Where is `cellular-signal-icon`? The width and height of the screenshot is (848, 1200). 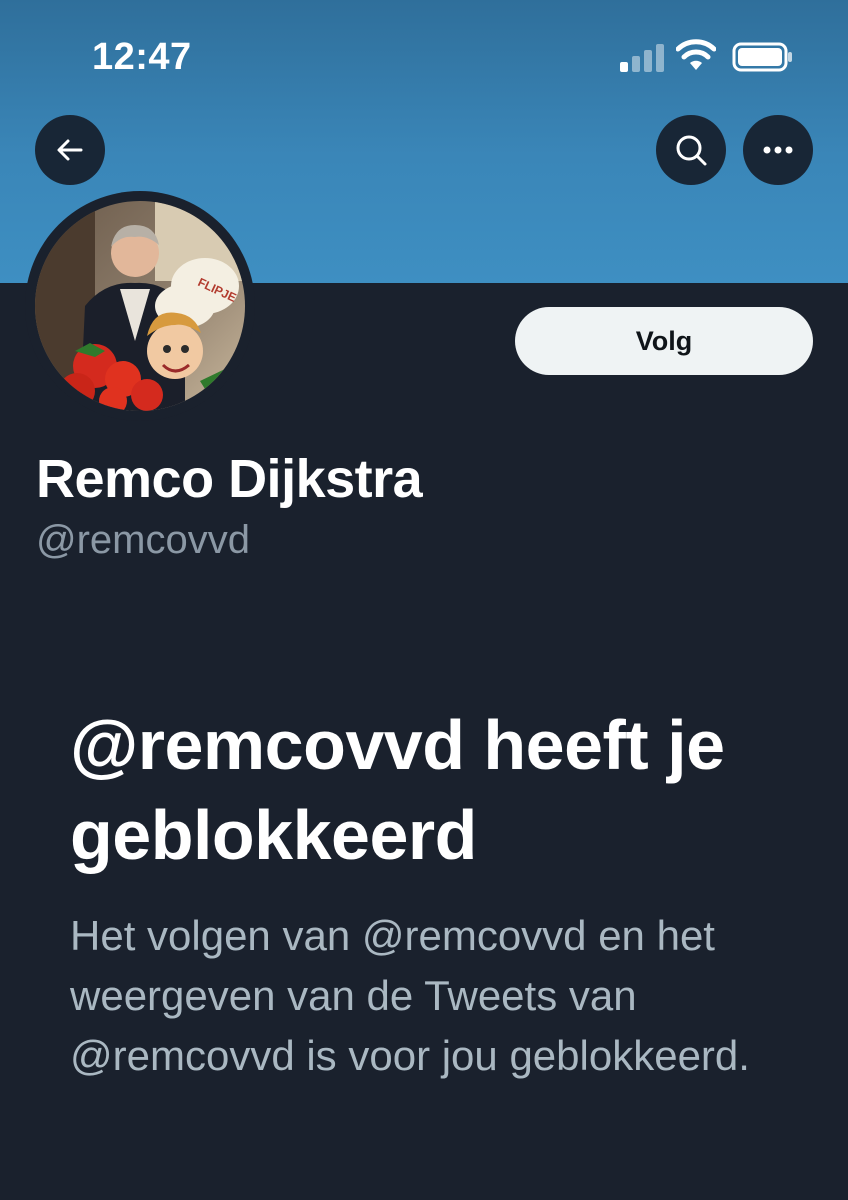 cellular-signal-icon is located at coordinates (643, 57).